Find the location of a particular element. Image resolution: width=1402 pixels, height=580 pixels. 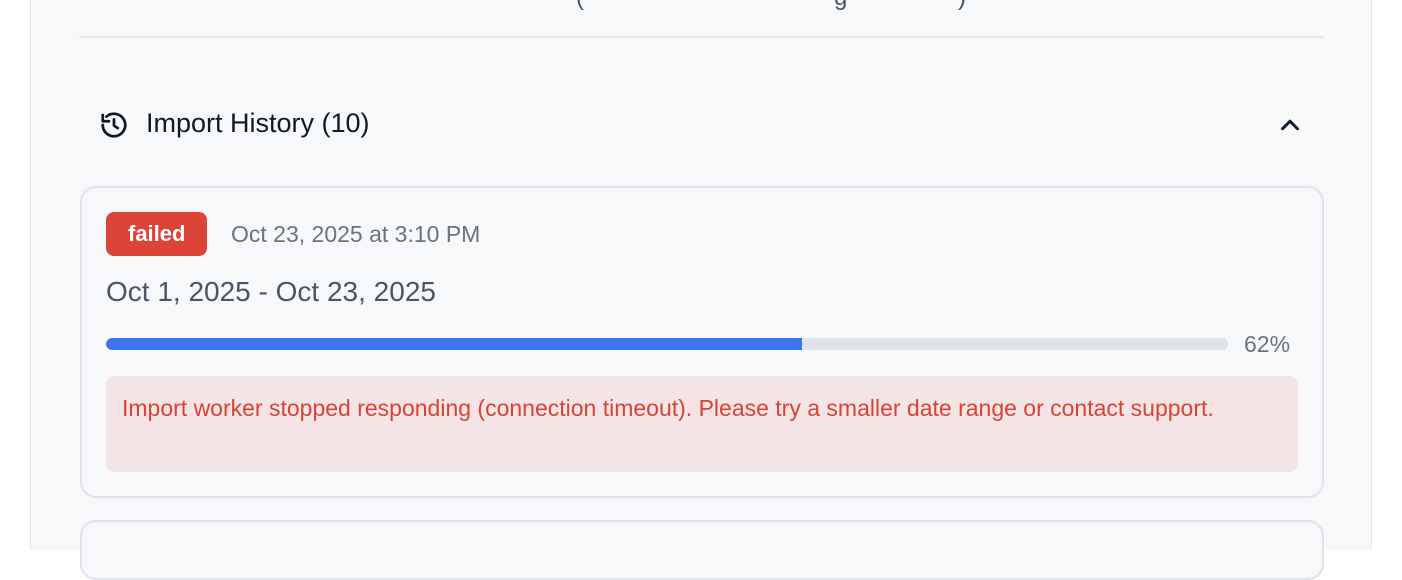

chevron-up-icon is located at coordinates (1290, 125).